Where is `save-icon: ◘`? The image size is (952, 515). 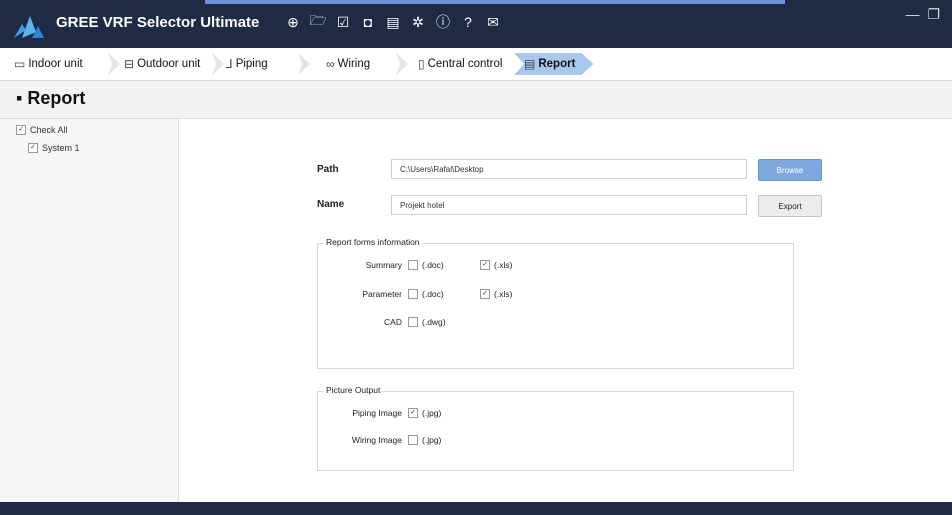
save-icon: ◘ is located at coordinates (368, 22).